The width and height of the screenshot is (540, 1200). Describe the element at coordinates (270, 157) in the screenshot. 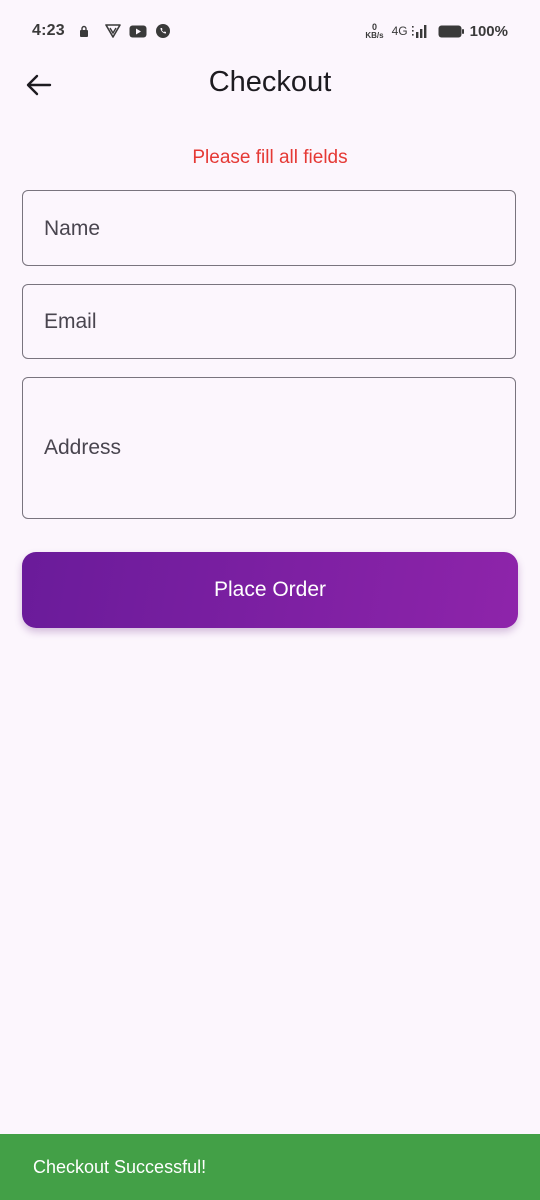

I see `form-error-message: Please fill all fields` at that location.